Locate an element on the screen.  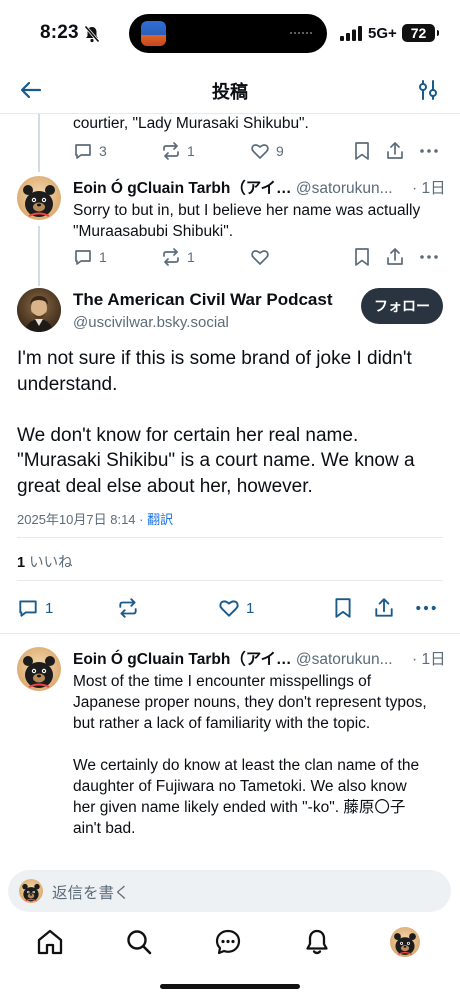
likes-summary: 1 いいね is located at coordinates (45, 561).